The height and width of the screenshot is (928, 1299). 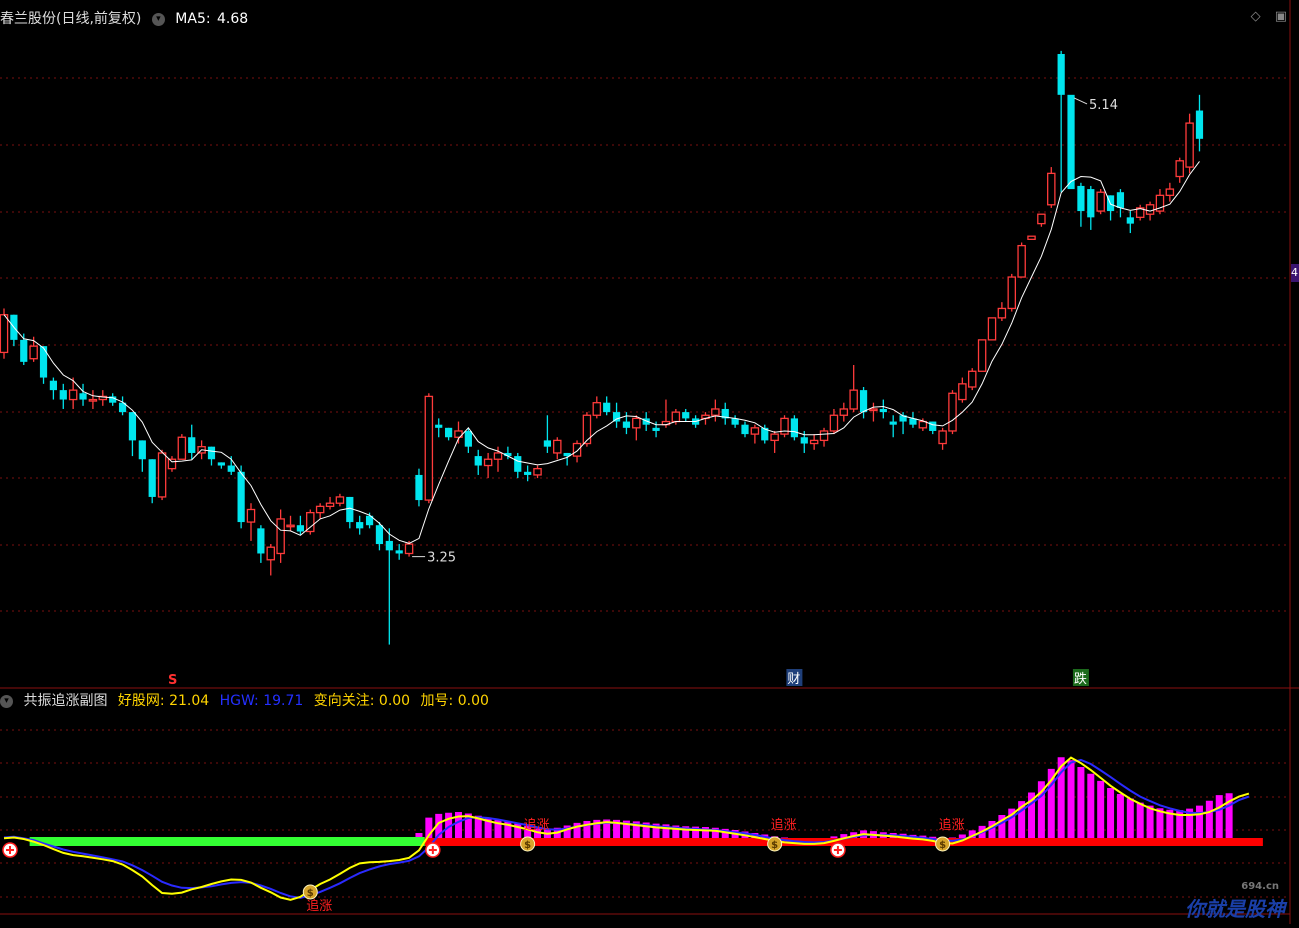 What do you see at coordinates (774, 845) in the screenshot?
I see `moneybag-symbol-2: $` at bounding box center [774, 845].